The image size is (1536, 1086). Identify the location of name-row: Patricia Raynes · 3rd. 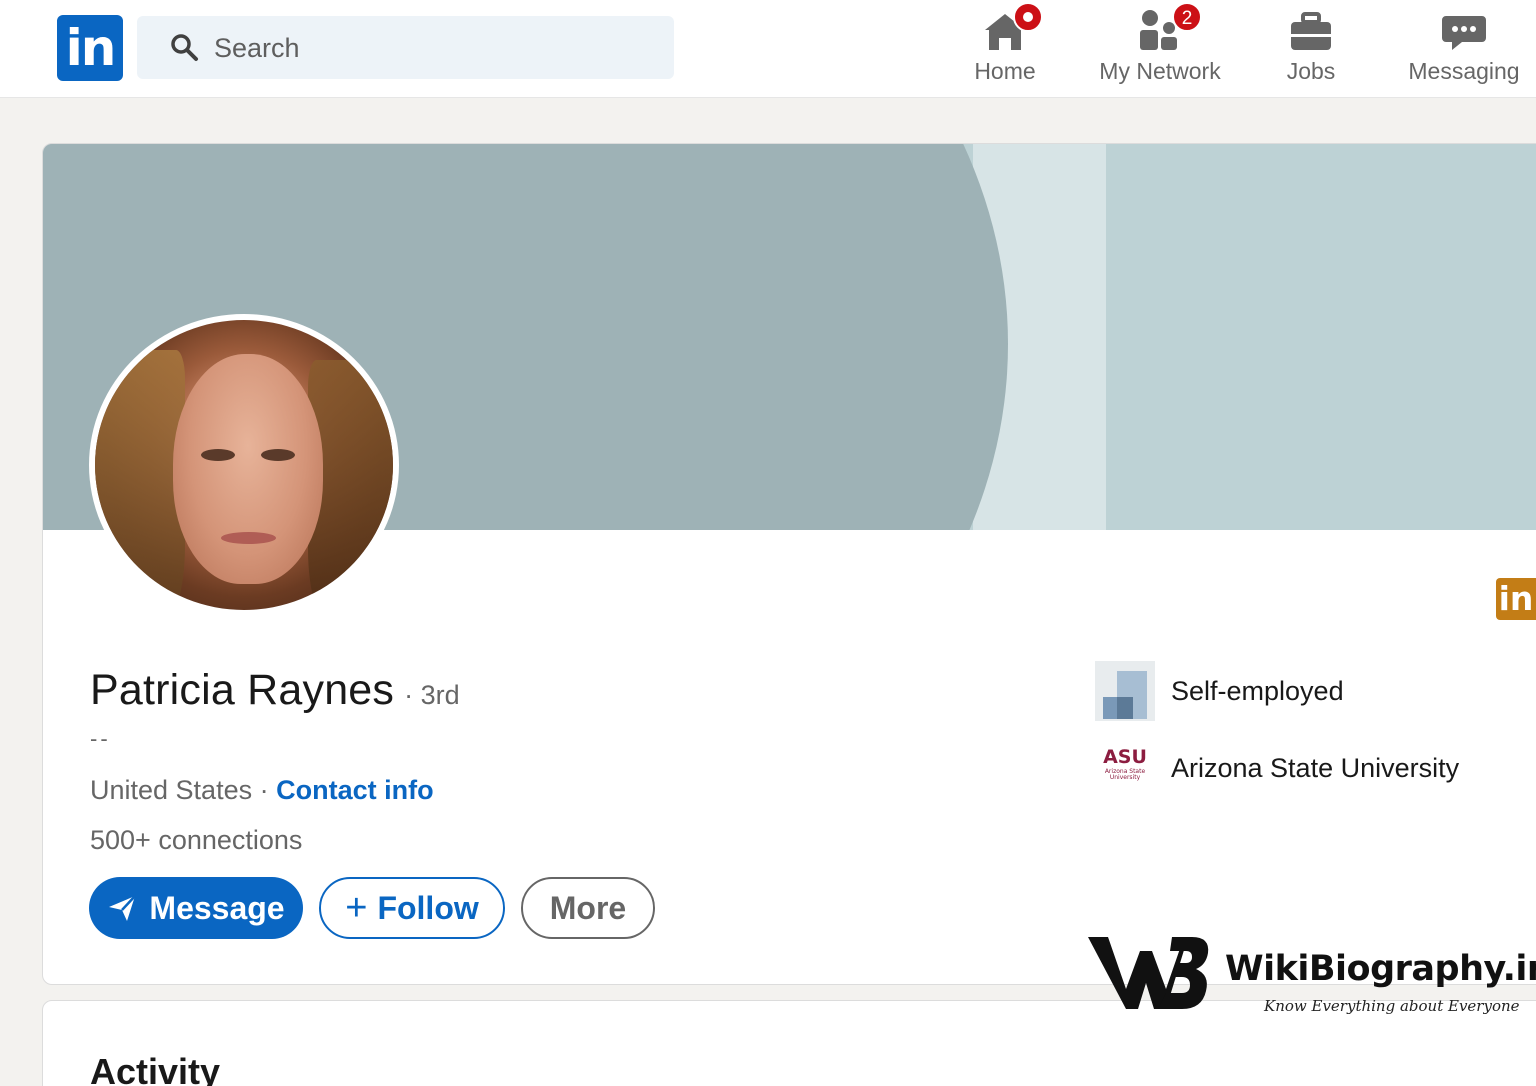
(275, 690).